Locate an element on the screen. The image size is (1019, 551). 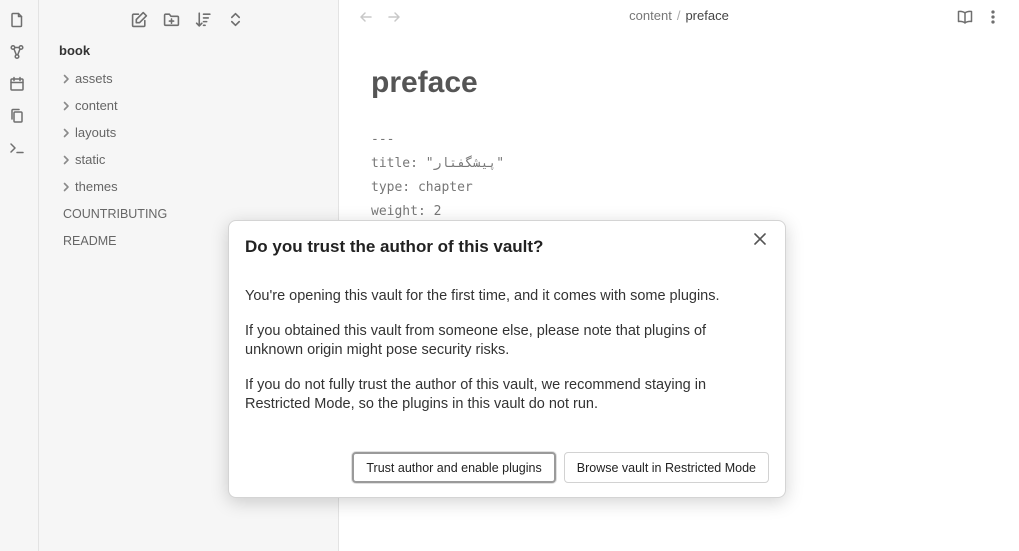
dialog-title: Do you trust the author of this vault? is located at coordinates (394, 246).